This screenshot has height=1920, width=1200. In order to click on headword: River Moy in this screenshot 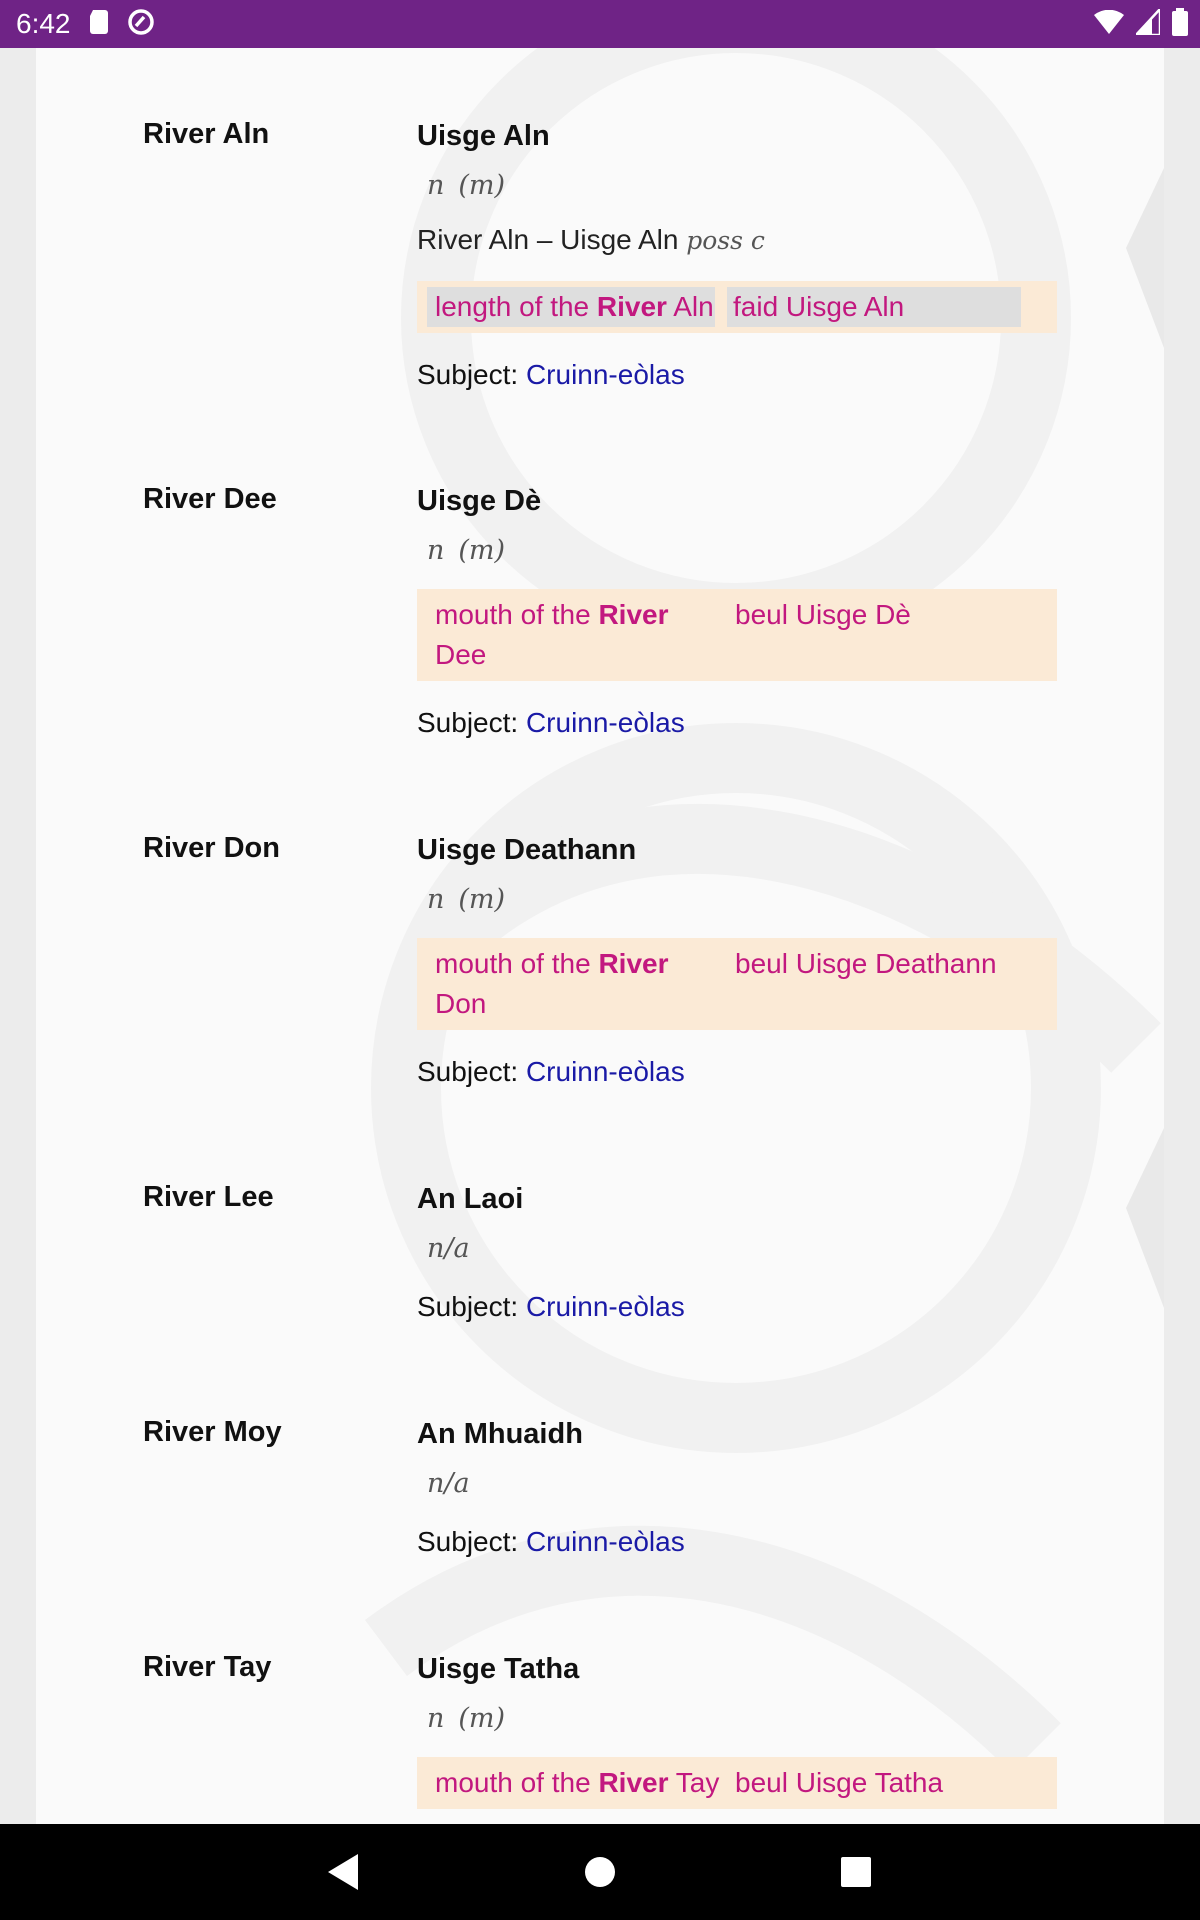, I will do `click(212, 1432)`.